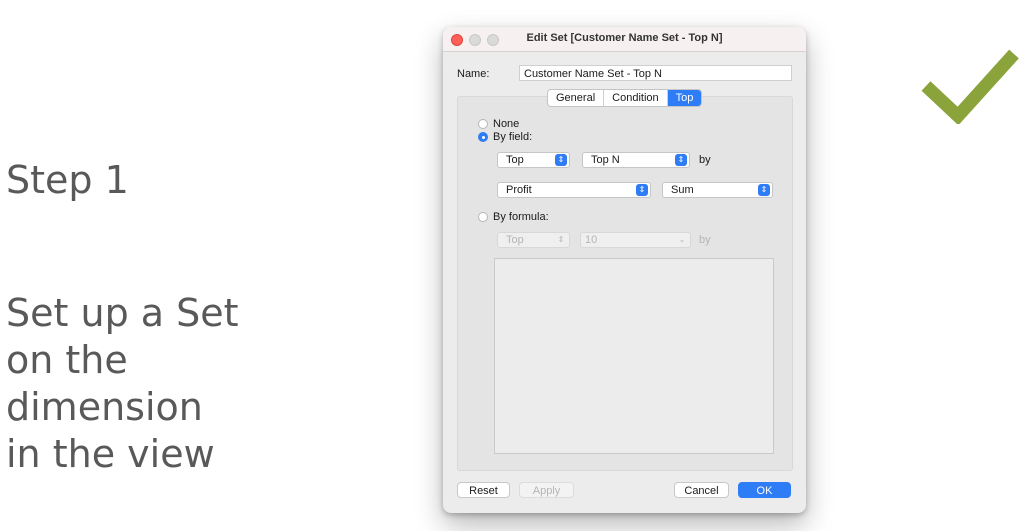 This screenshot has width=1024, height=531. What do you see at coordinates (110, 454) in the screenshot?
I see `description-line: in the view` at bounding box center [110, 454].